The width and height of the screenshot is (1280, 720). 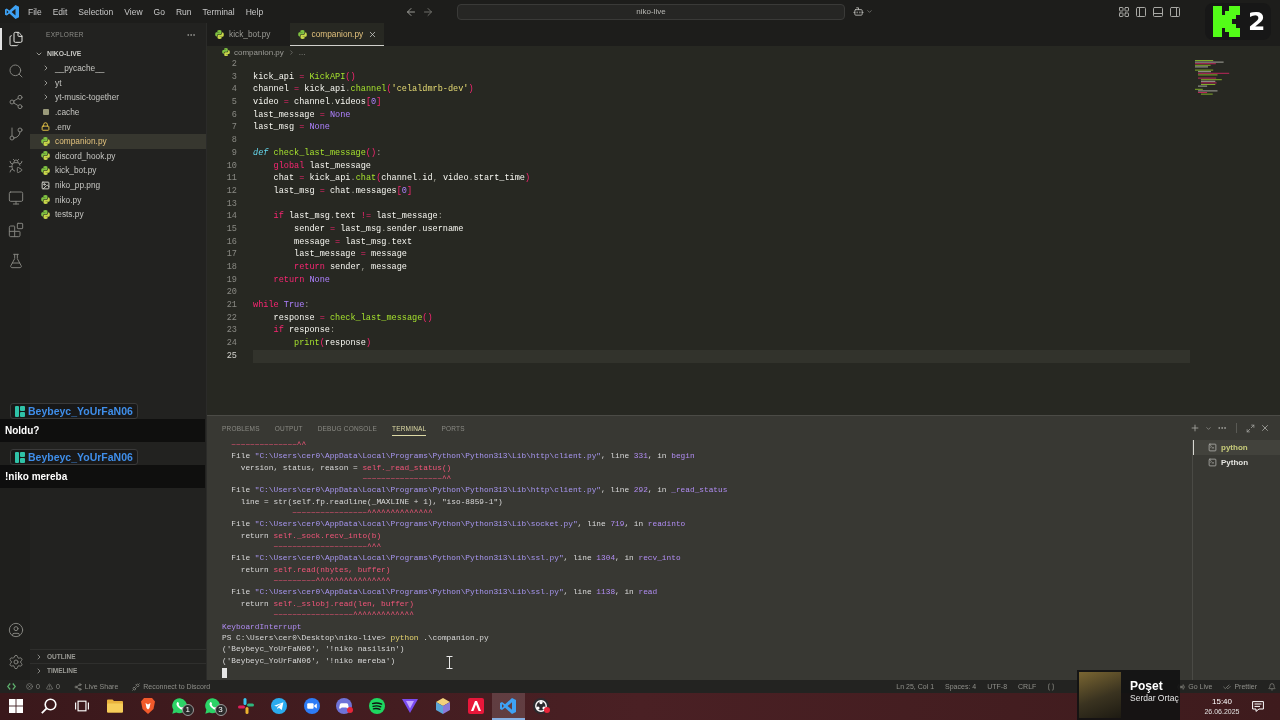 I want to click on block-cursor-icon, so click(x=224, y=672).